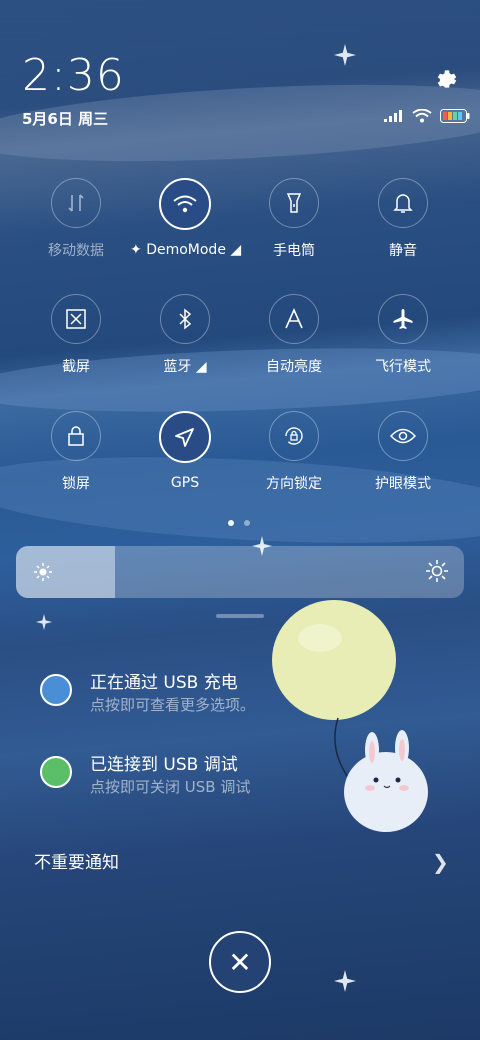 The width and height of the screenshot is (480, 1040). What do you see at coordinates (447, 79) in the screenshot?
I see `gear-icon` at bounding box center [447, 79].